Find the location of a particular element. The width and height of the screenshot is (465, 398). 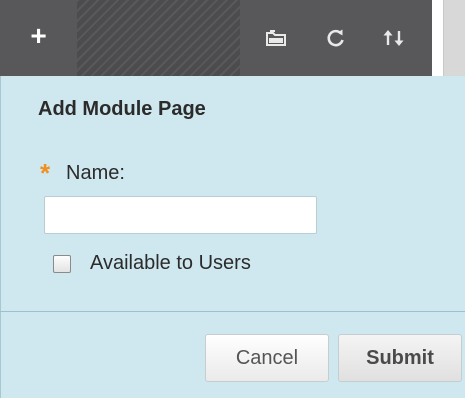

drag-handle is located at coordinates (158, 38).